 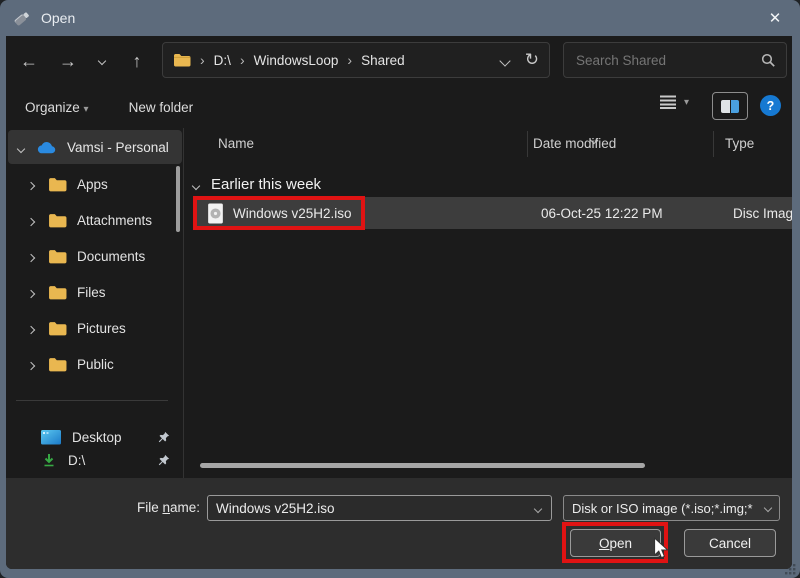 What do you see at coordinates (296, 60) in the screenshot?
I see `breadcrumb-folder: WindowsLoop` at bounding box center [296, 60].